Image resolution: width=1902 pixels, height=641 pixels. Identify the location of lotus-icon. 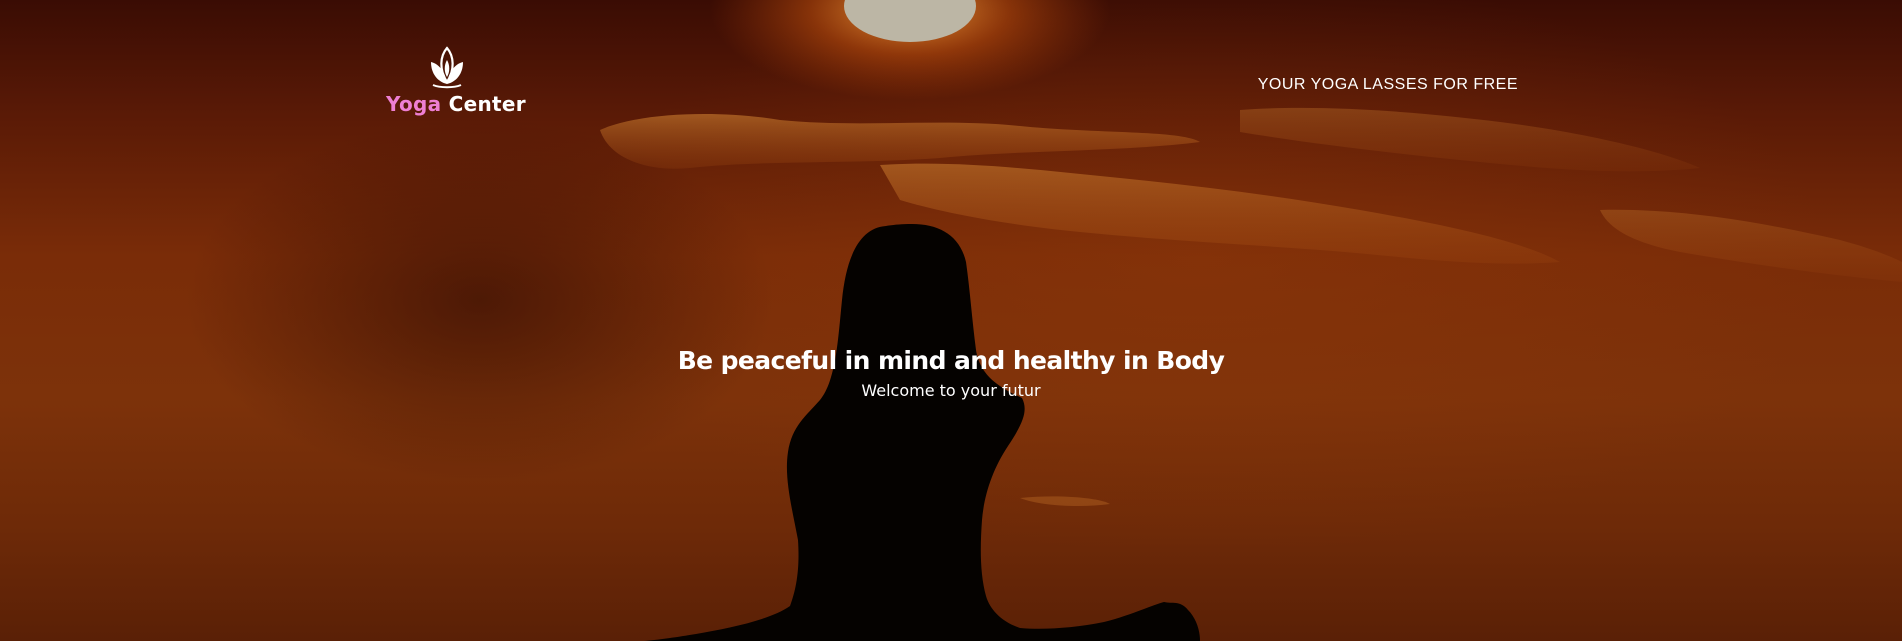
(447, 67).